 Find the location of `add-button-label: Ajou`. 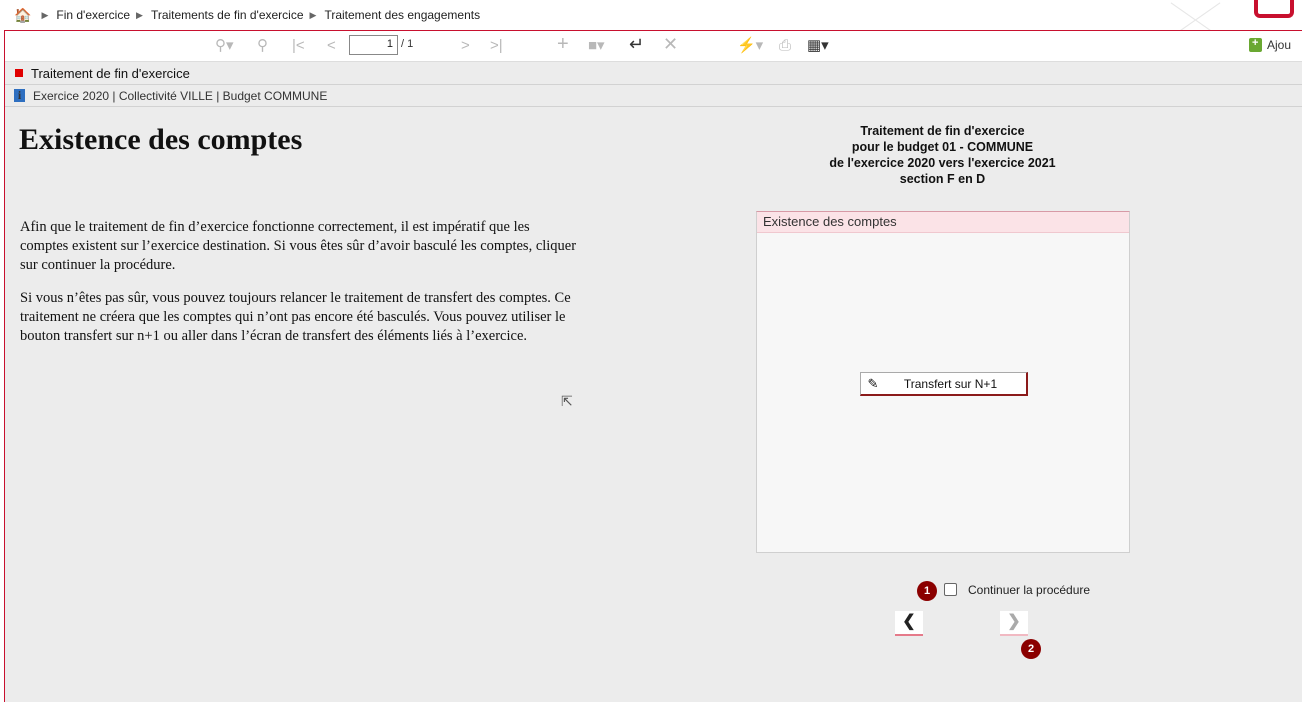

add-button-label: Ajou is located at coordinates (1279, 45).